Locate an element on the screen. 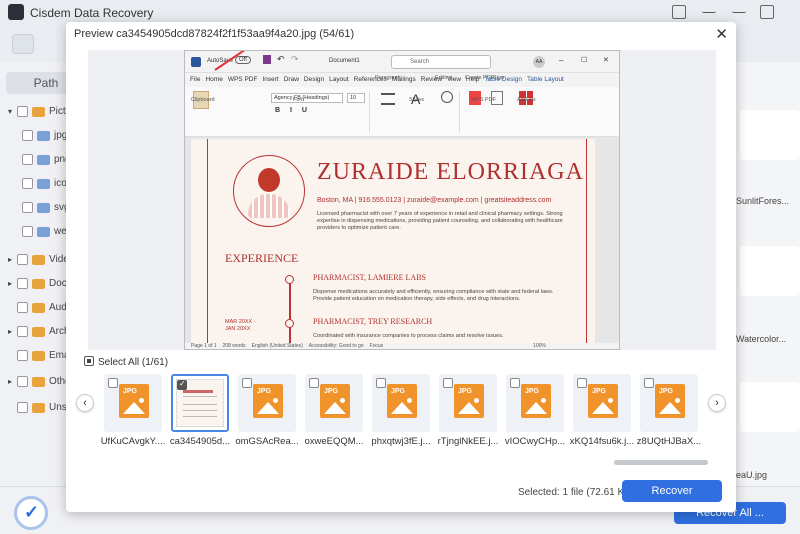 This screenshot has width=800, height=534. word-tab: Design is located at coordinates (314, 80).